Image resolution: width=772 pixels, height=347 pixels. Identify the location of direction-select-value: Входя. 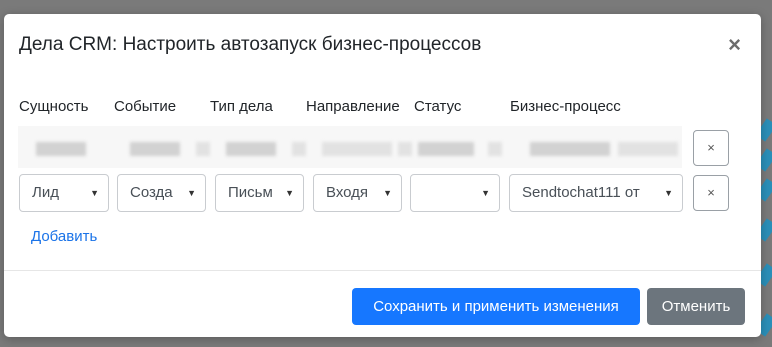
(347, 192).